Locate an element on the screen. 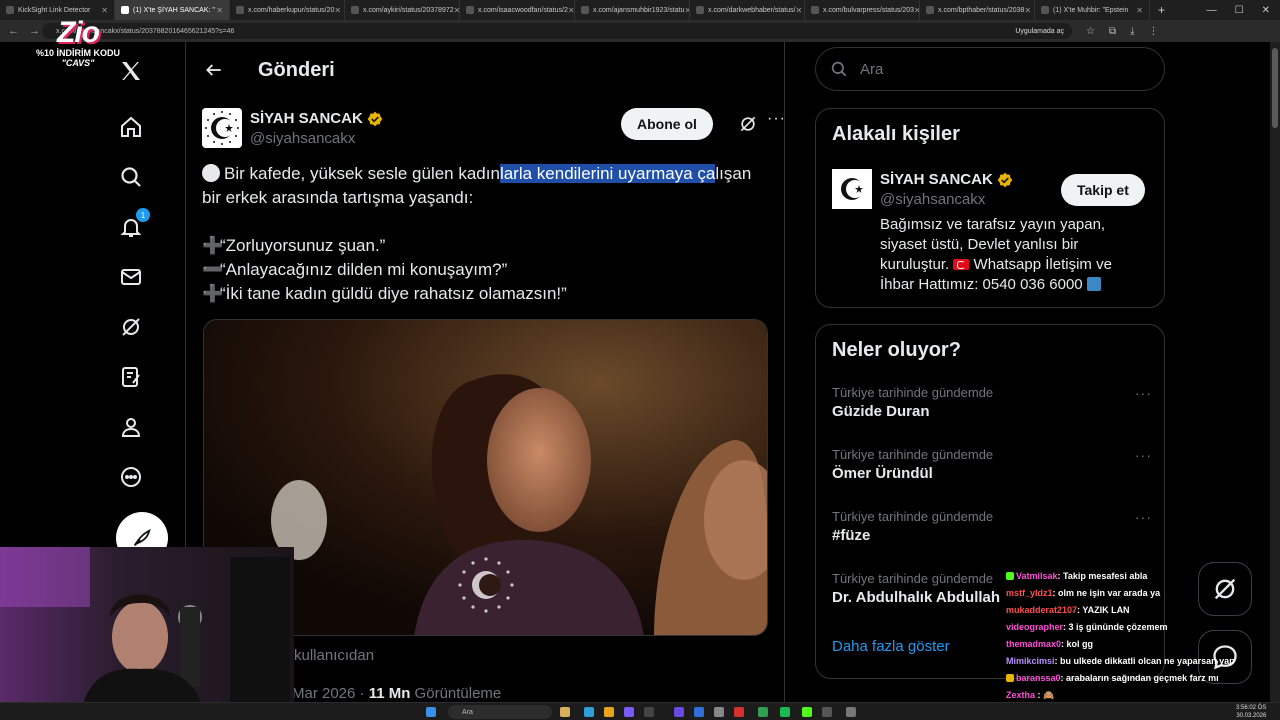 The height and width of the screenshot is (720, 1280). crescent-star-logo-icon is located at coordinates (222, 128).